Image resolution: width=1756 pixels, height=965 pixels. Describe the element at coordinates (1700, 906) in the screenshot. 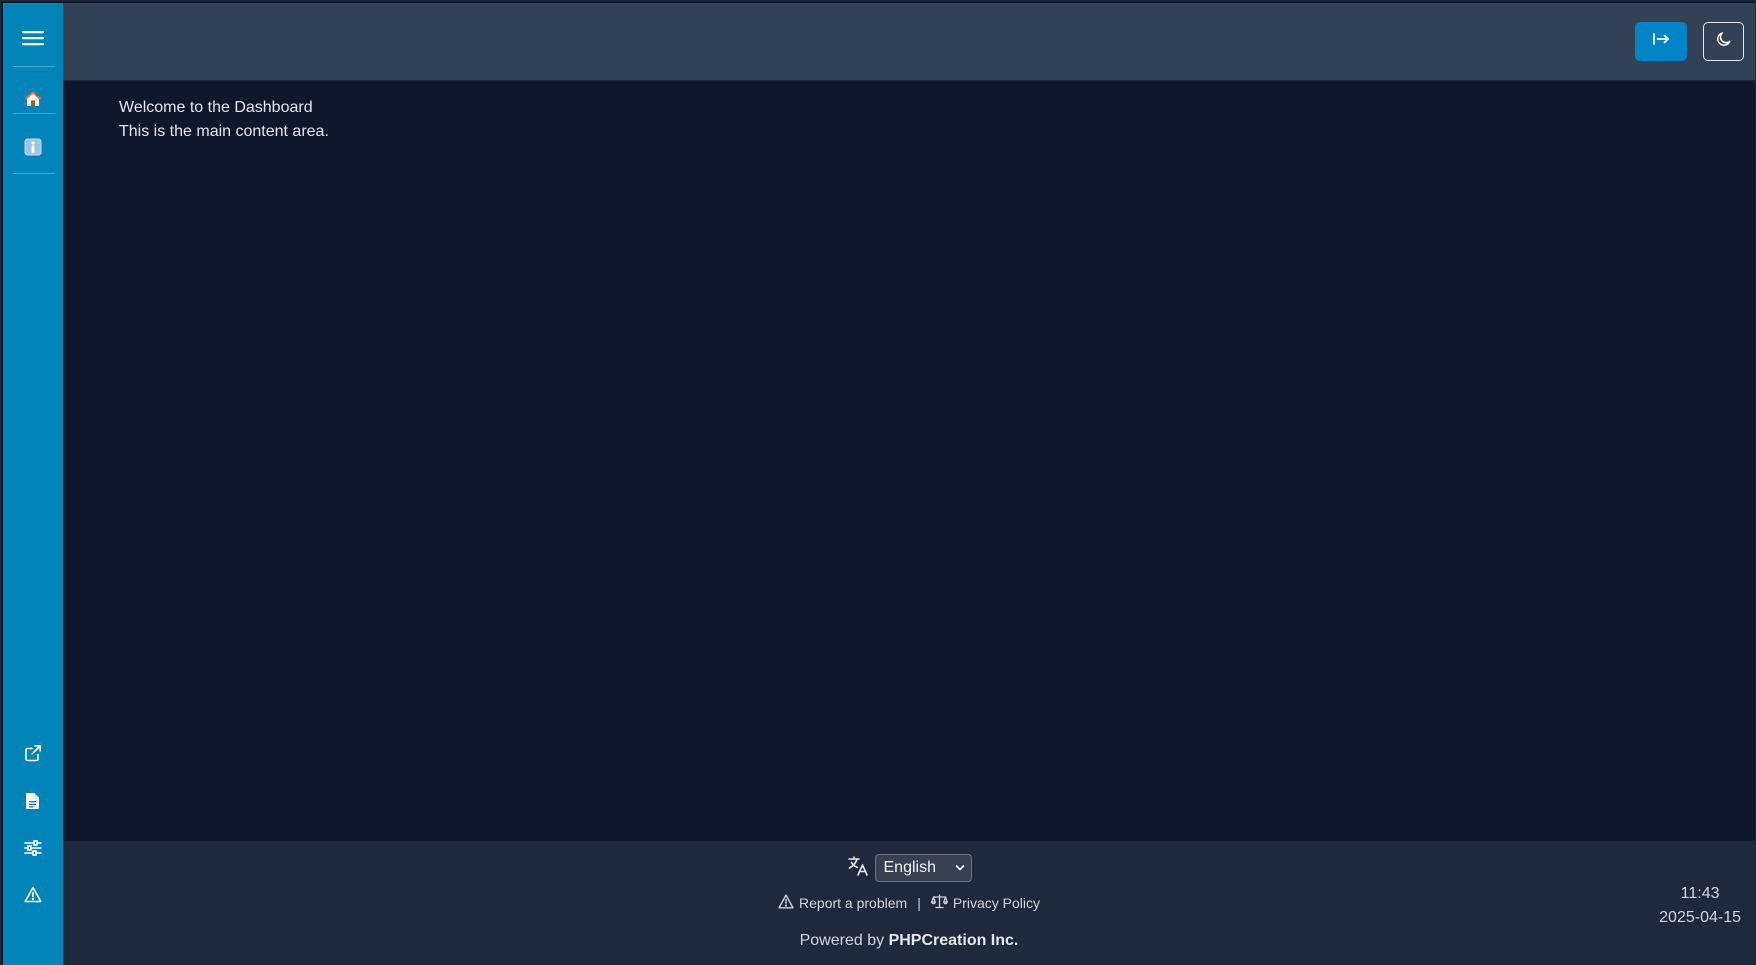

I see `clock: 11:43 2025-04-15` at that location.